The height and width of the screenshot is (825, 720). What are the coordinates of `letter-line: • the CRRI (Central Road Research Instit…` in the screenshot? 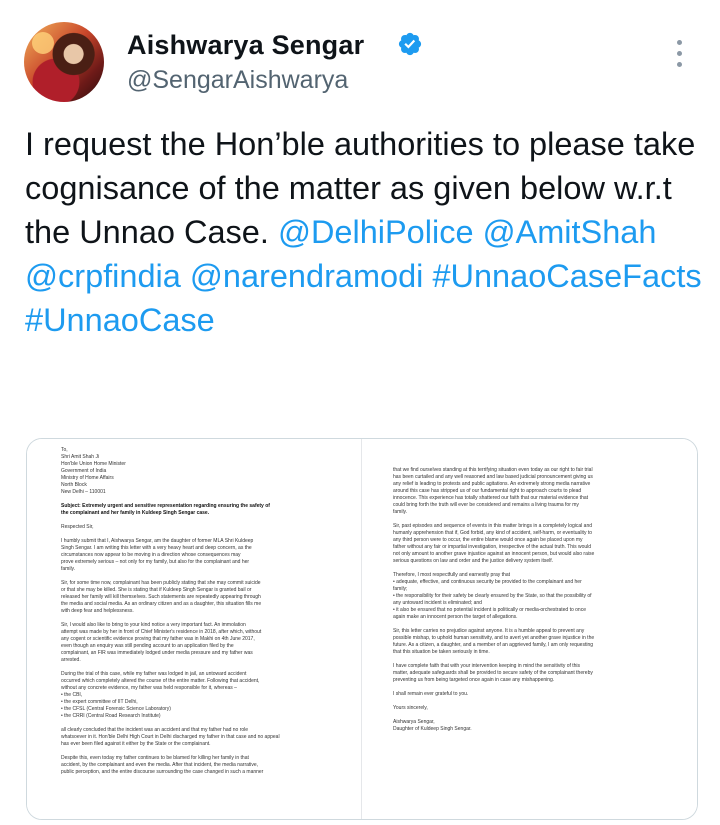 It's located at (111, 716).